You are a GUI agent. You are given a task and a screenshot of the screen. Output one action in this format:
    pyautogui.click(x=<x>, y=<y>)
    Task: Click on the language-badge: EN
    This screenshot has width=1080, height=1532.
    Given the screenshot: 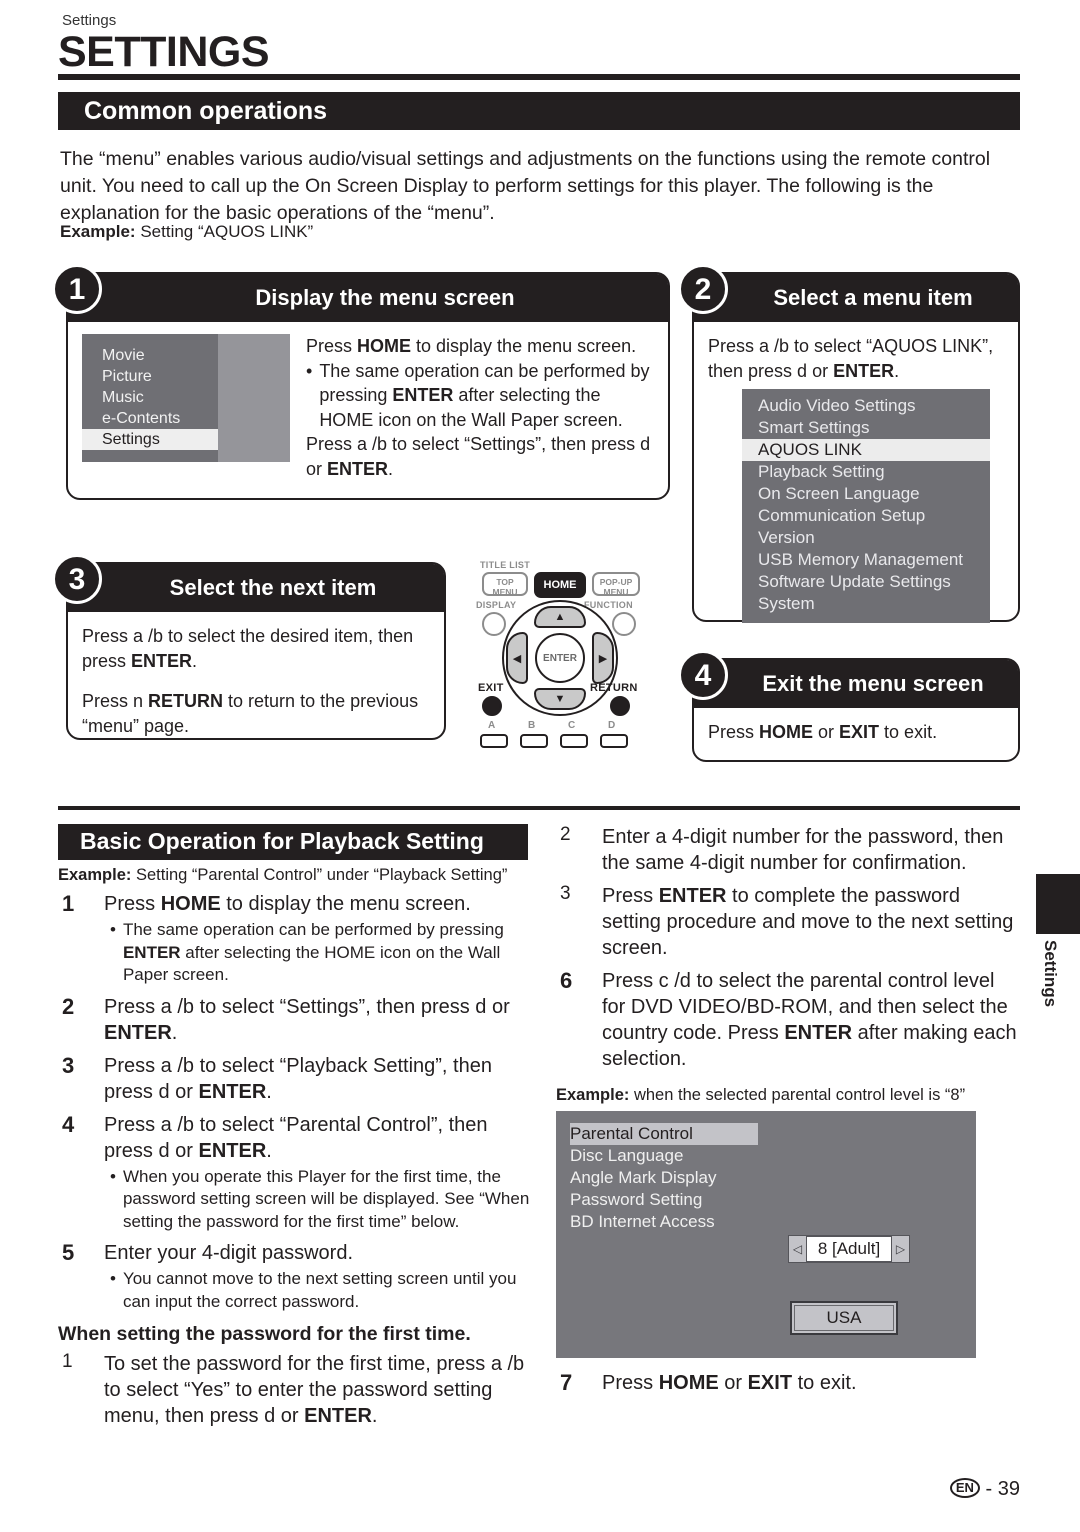 What is the action you would take?
    pyautogui.click(x=964, y=1488)
    